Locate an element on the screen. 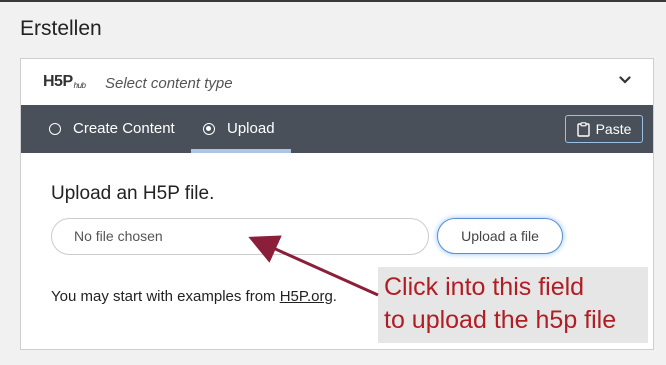 Image resolution: width=666 pixels, height=365 pixels. annotation-line-2: to upload the h5p file is located at coordinates (500, 320).